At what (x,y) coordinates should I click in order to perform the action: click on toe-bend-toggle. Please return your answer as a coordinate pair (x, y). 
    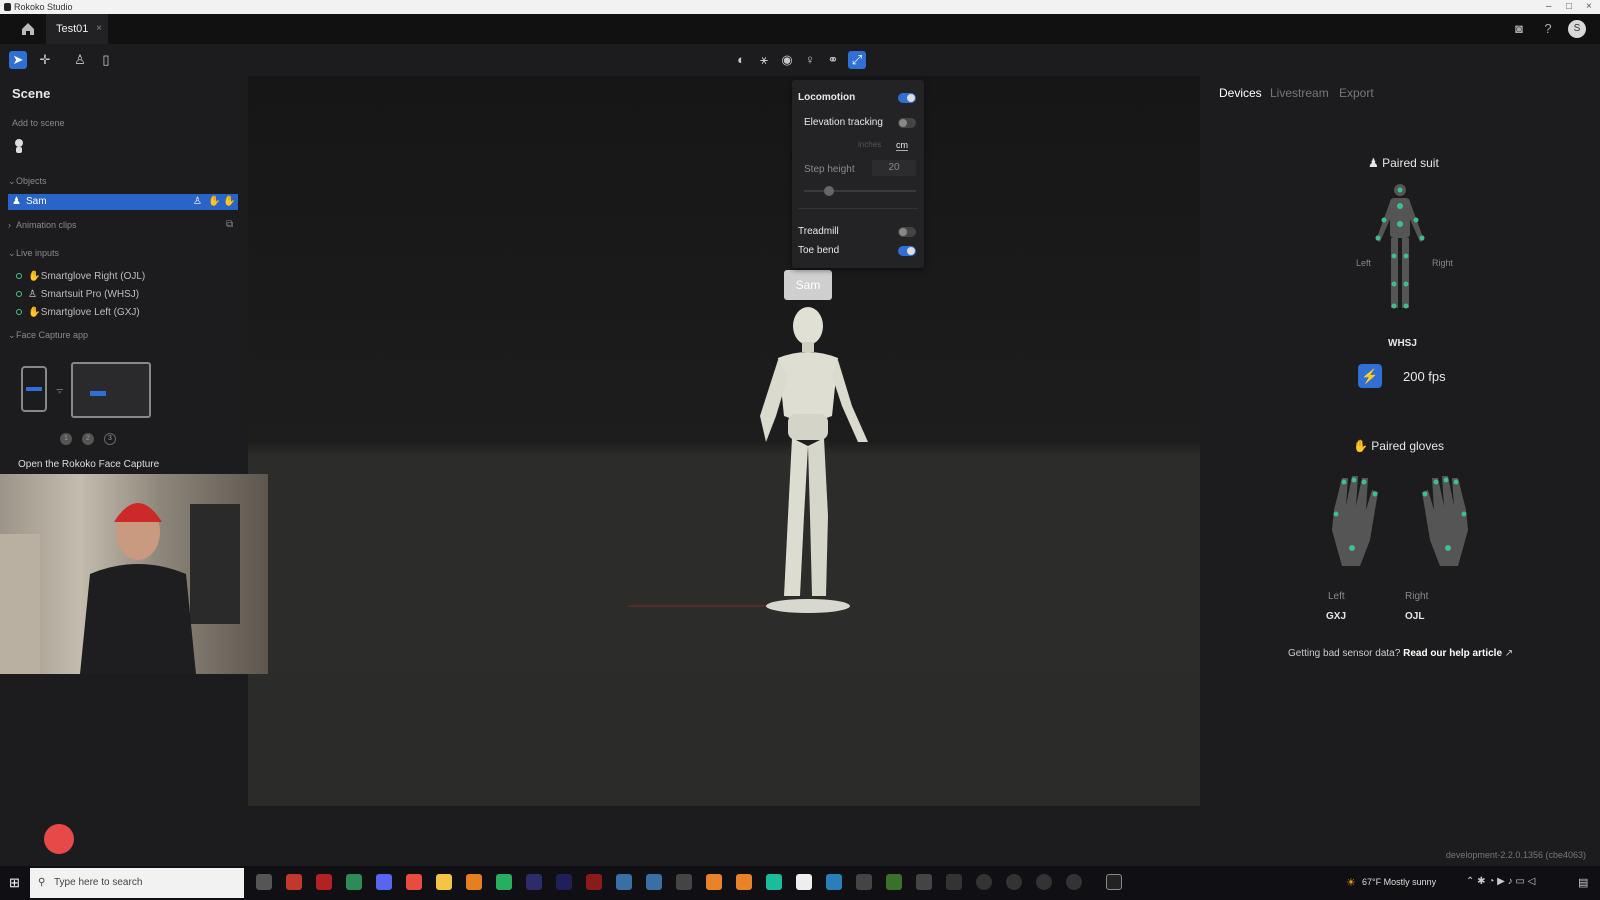
    Looking at the image, I should click on (907, 251).